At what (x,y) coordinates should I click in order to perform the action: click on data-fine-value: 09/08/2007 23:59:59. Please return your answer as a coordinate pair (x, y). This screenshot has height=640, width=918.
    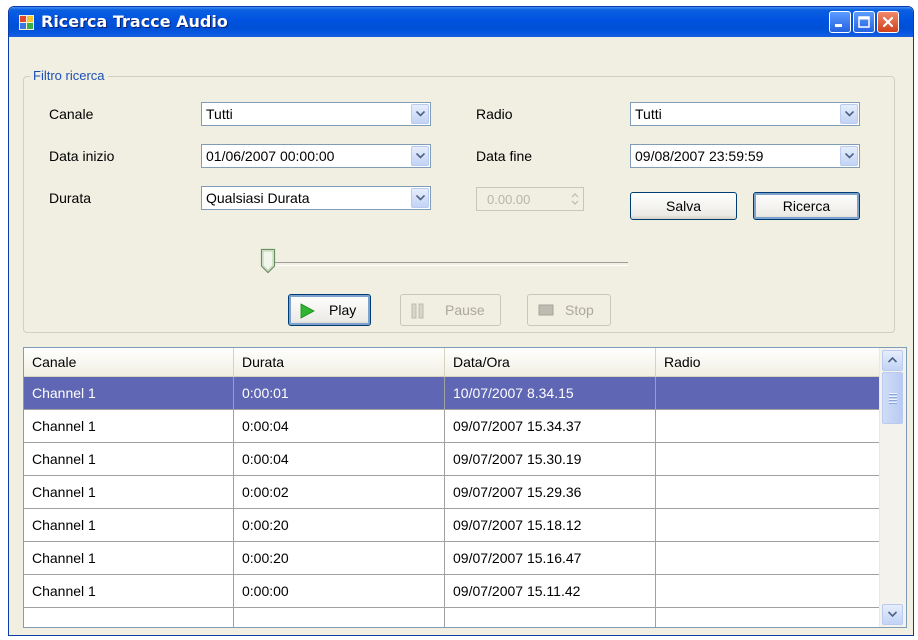
    Looking at the image, I should click on (699, 156).